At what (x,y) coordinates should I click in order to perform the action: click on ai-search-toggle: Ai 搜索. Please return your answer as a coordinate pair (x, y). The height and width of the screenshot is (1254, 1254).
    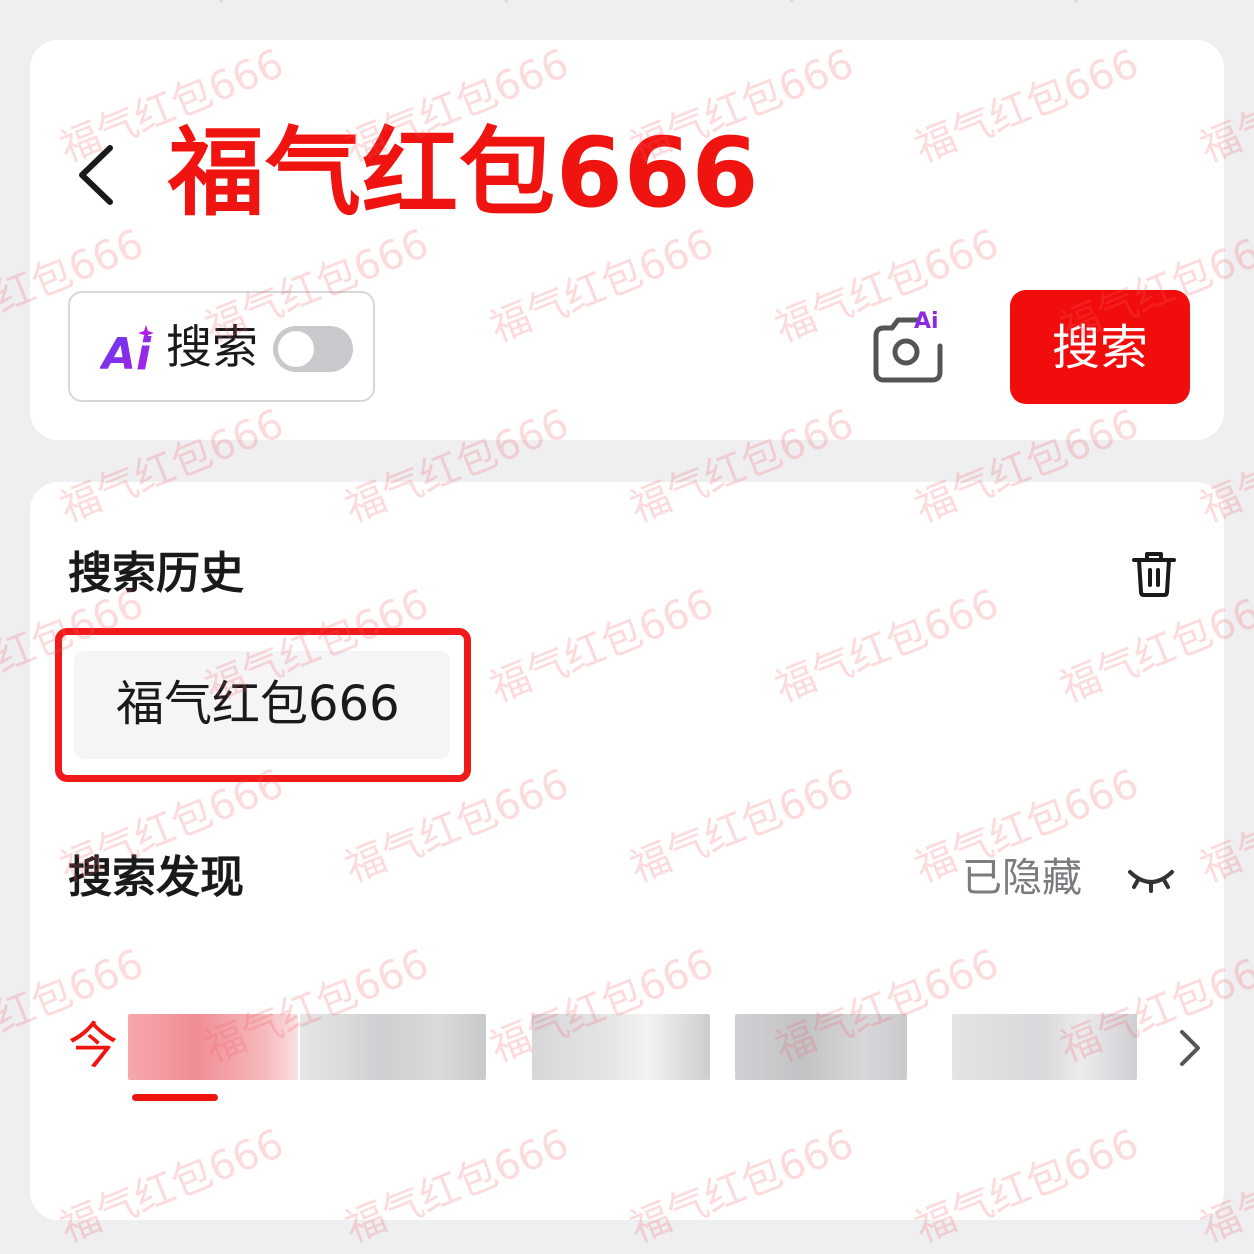
    Looking at the image, I should click on (221, 346).